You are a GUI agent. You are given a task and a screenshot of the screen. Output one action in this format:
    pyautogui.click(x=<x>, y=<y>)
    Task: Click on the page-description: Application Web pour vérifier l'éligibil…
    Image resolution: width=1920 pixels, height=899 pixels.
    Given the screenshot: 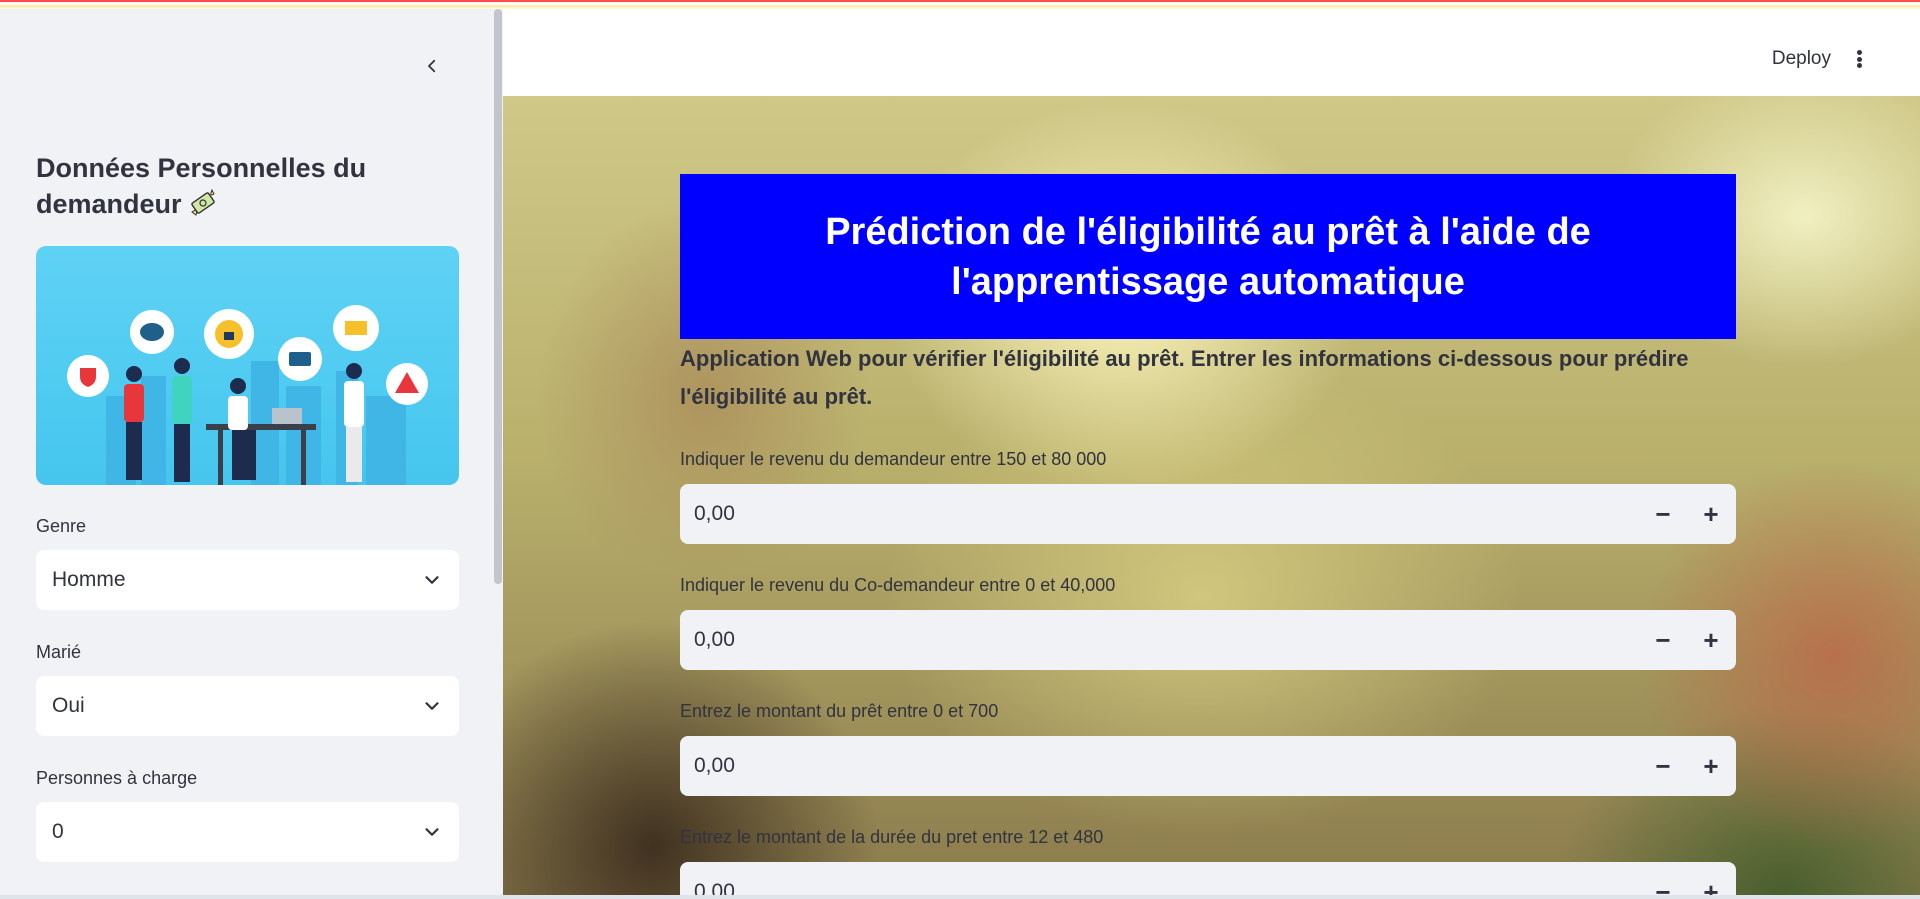 What is the action you would take?
    pyautogui.click(x=1184, y=377)
    